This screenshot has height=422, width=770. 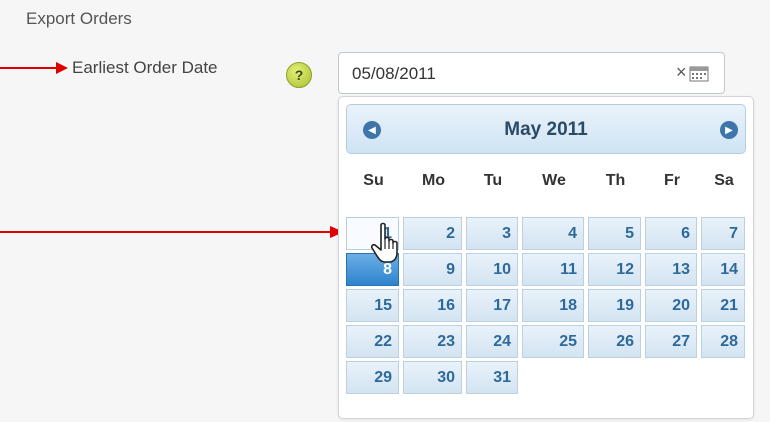 What do you see at coordinates (372, 377) in the screenshot?
I see `day-cell: 29` at bounding box center [372, 377].